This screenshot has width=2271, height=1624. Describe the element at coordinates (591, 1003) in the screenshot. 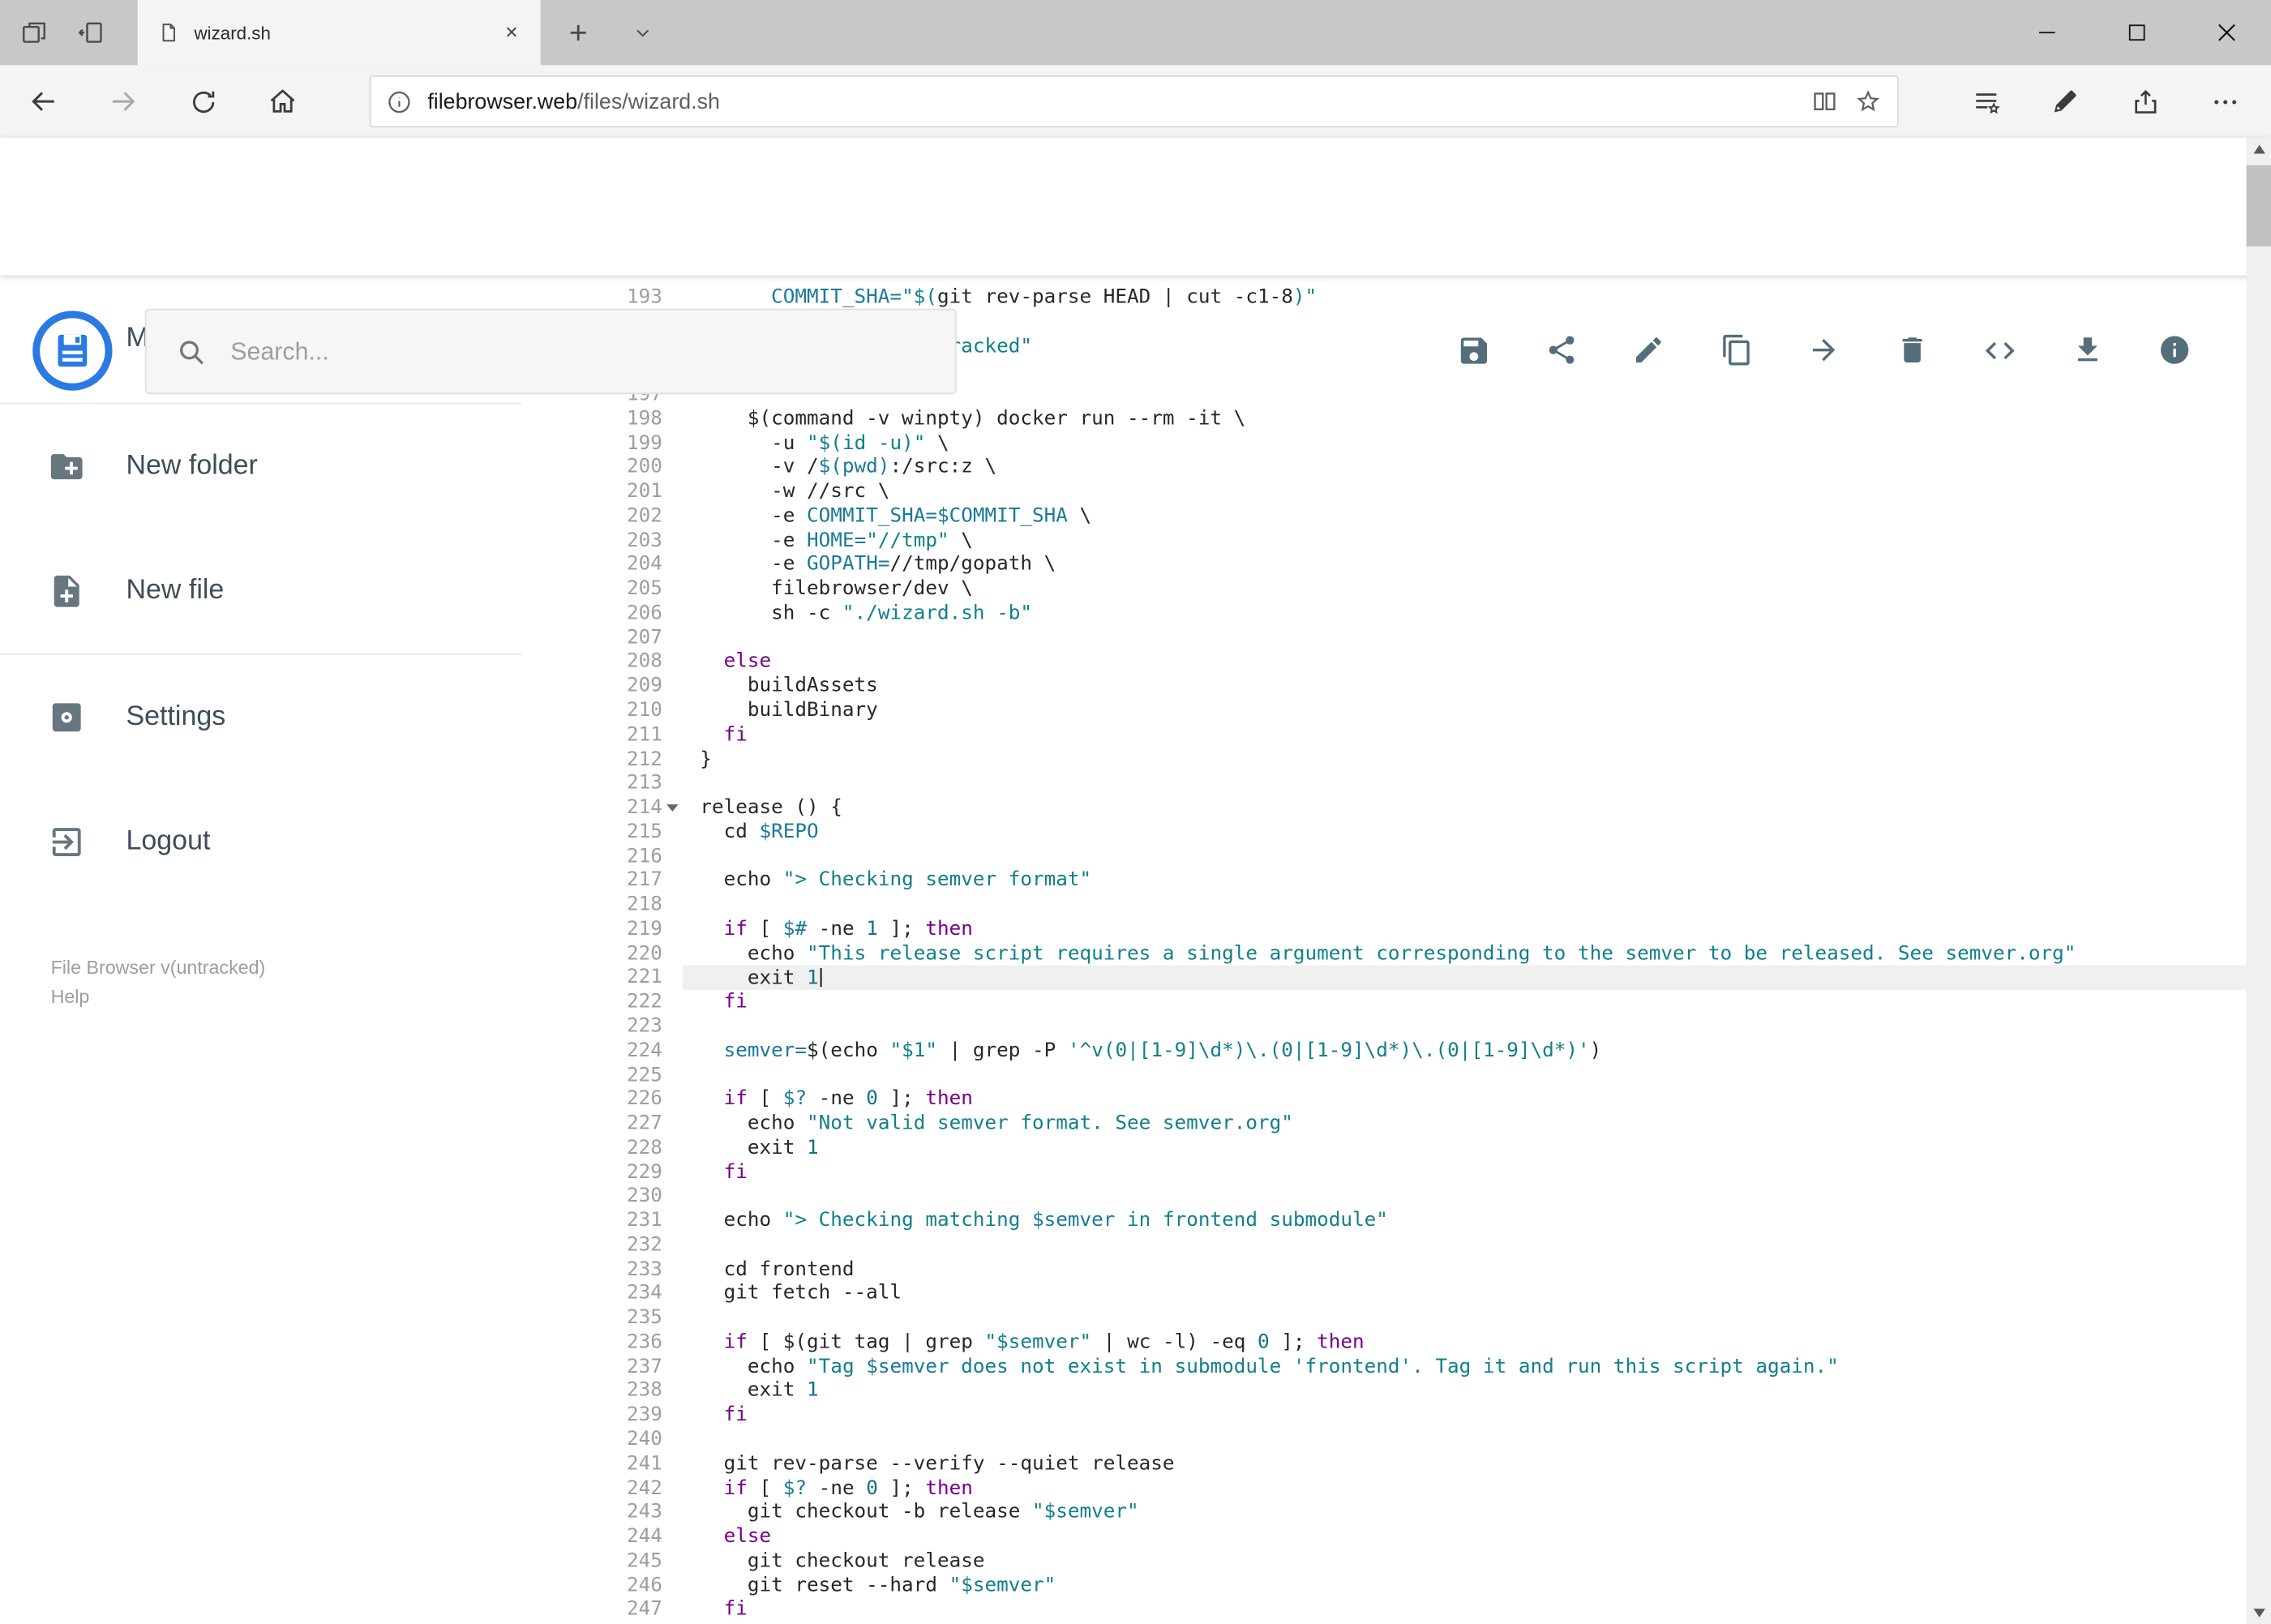

I see `line-number: 222` at that location.